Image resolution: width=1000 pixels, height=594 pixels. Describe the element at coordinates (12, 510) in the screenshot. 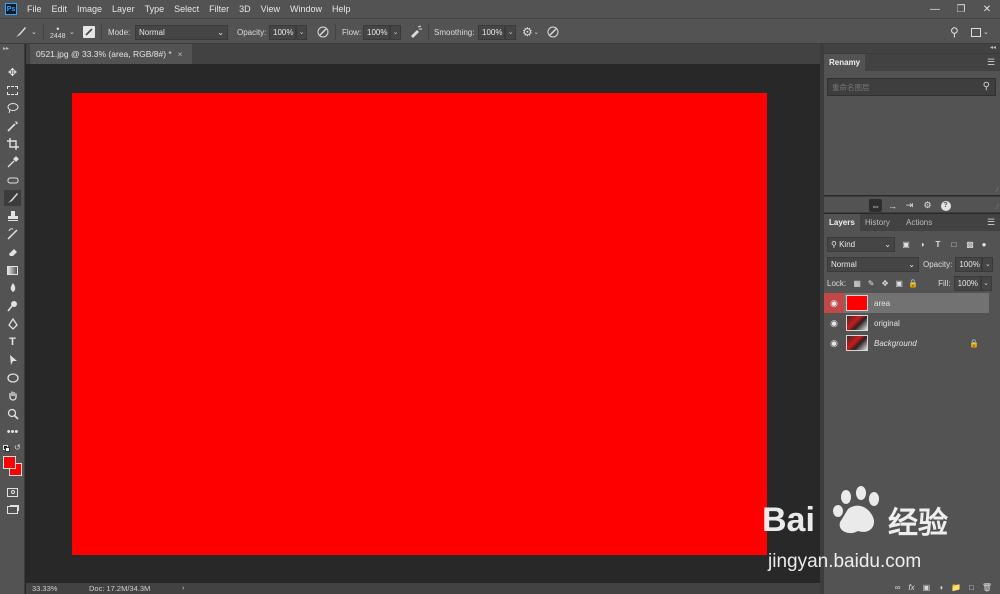

I see `screen-mode-icon` at that location.